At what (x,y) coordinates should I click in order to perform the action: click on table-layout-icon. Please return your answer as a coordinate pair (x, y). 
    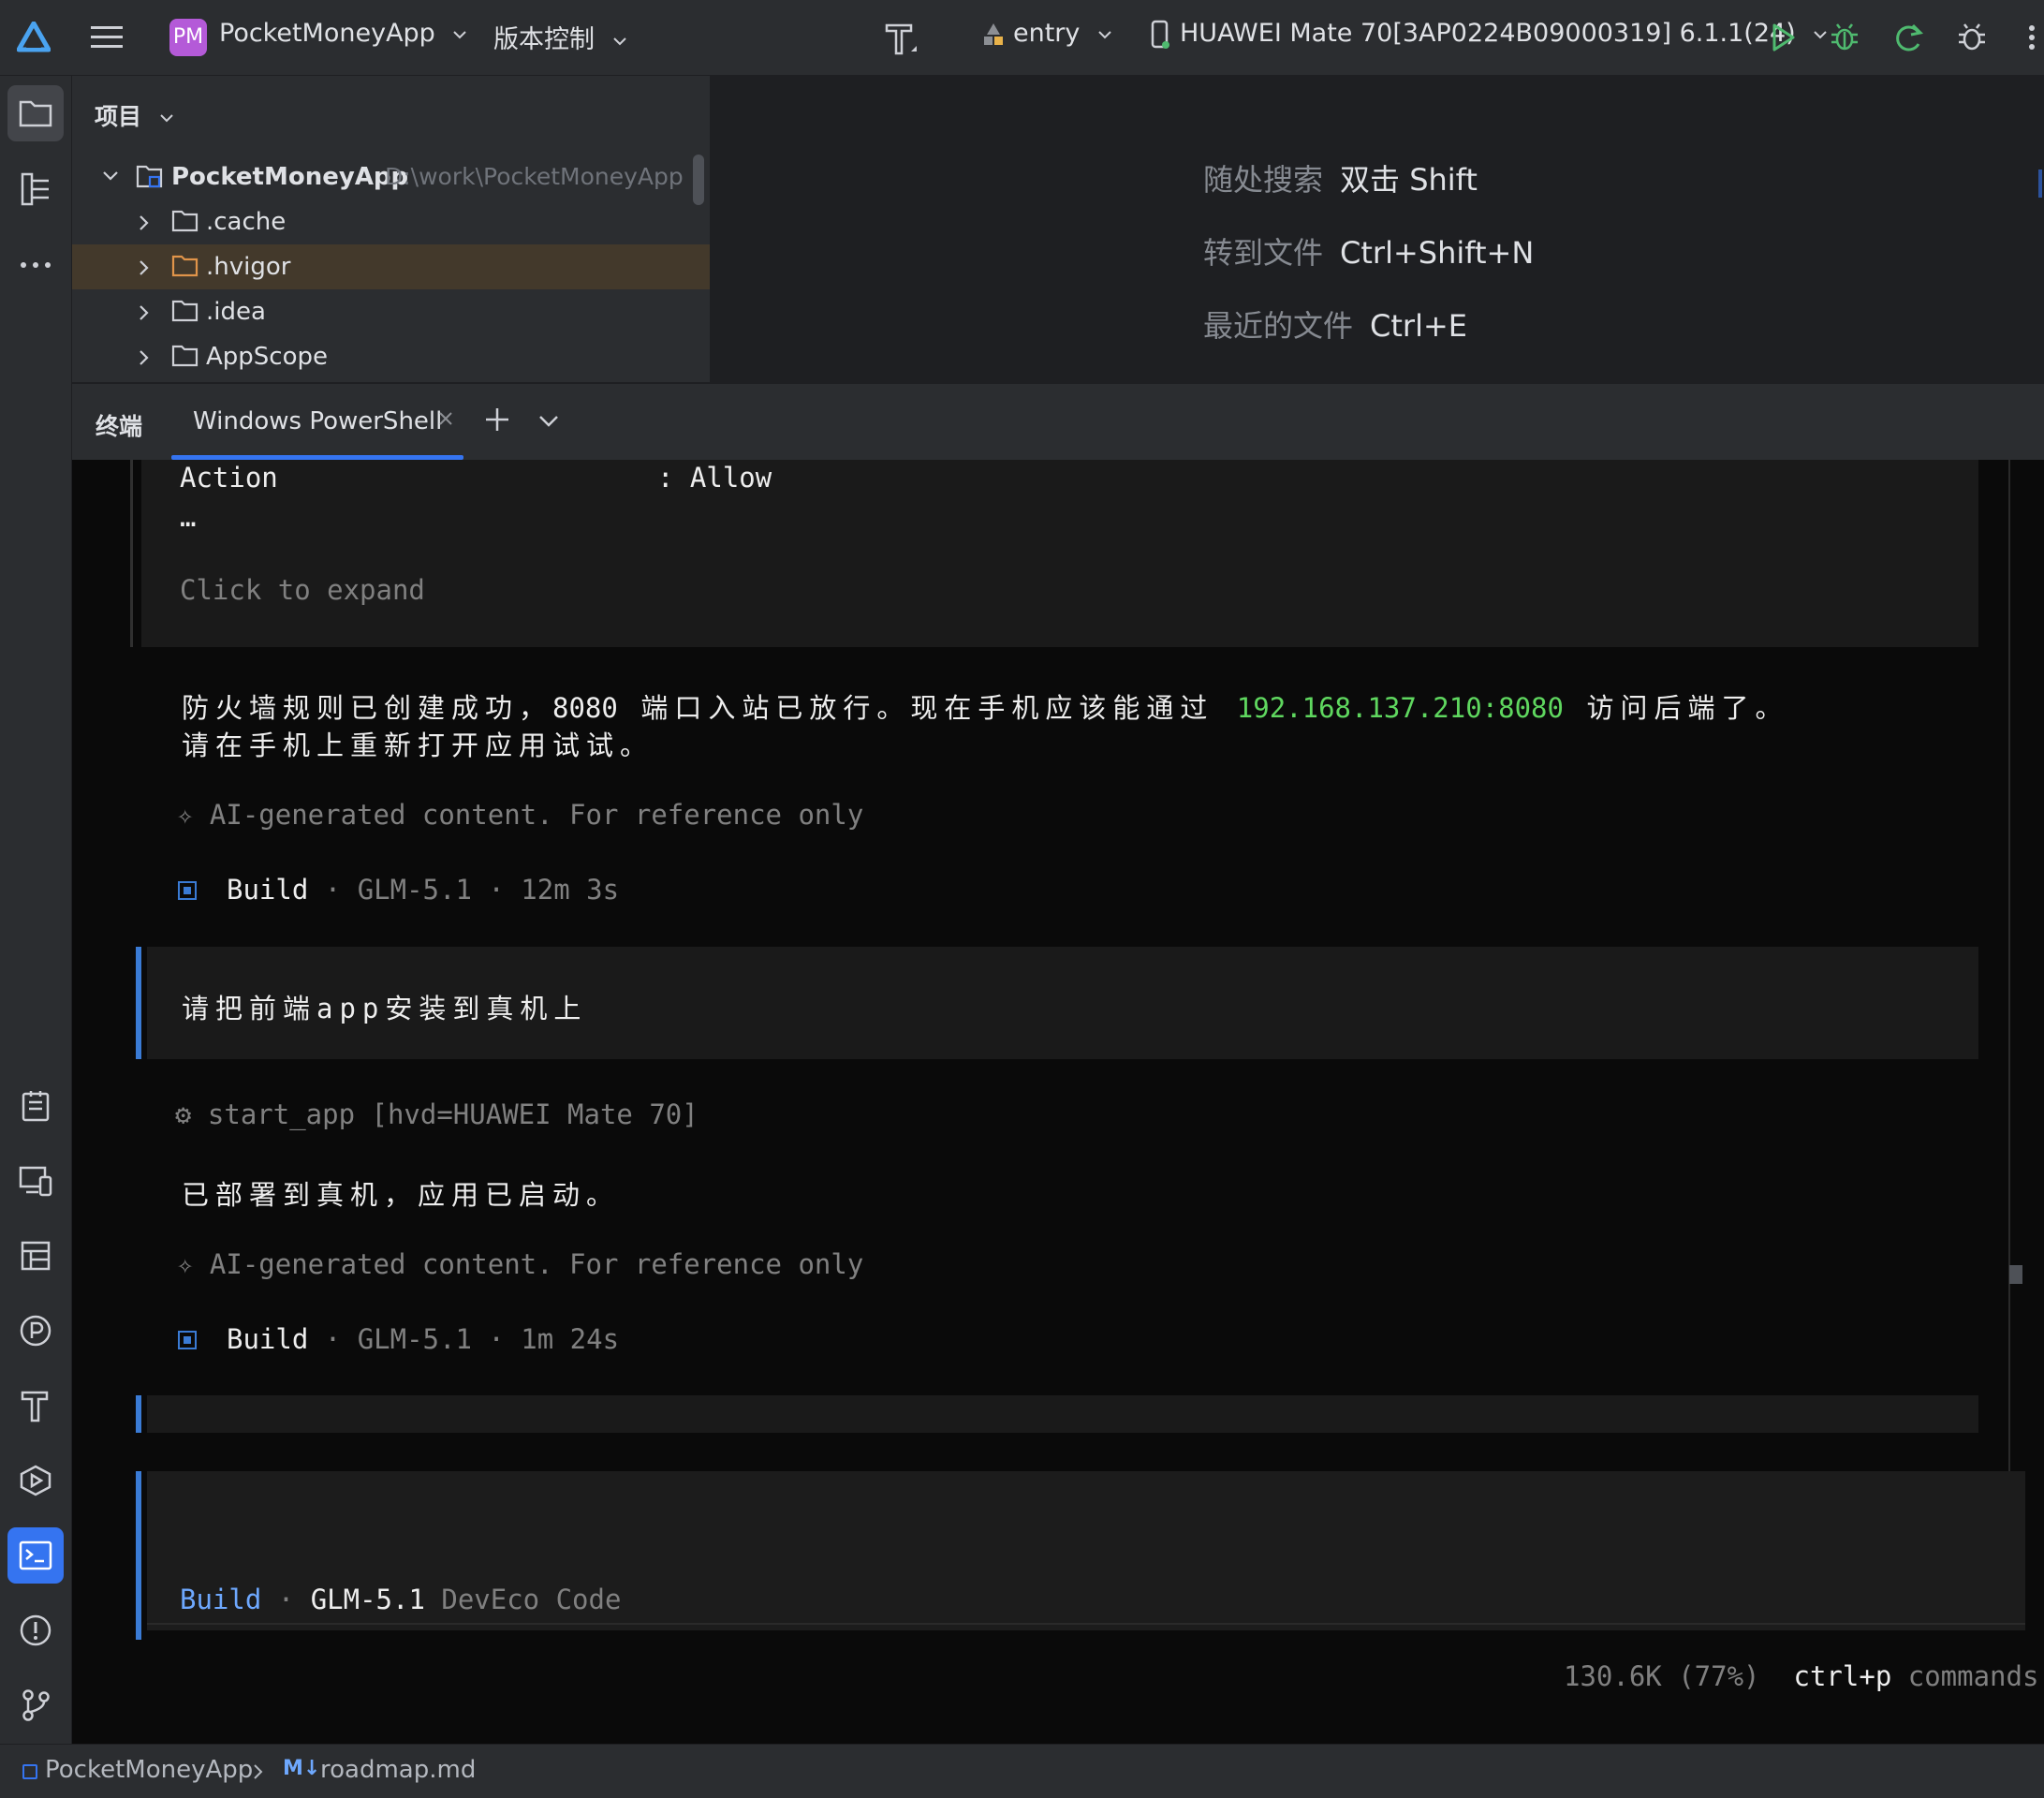
    Looking at the image, I should click on (36, 1256).